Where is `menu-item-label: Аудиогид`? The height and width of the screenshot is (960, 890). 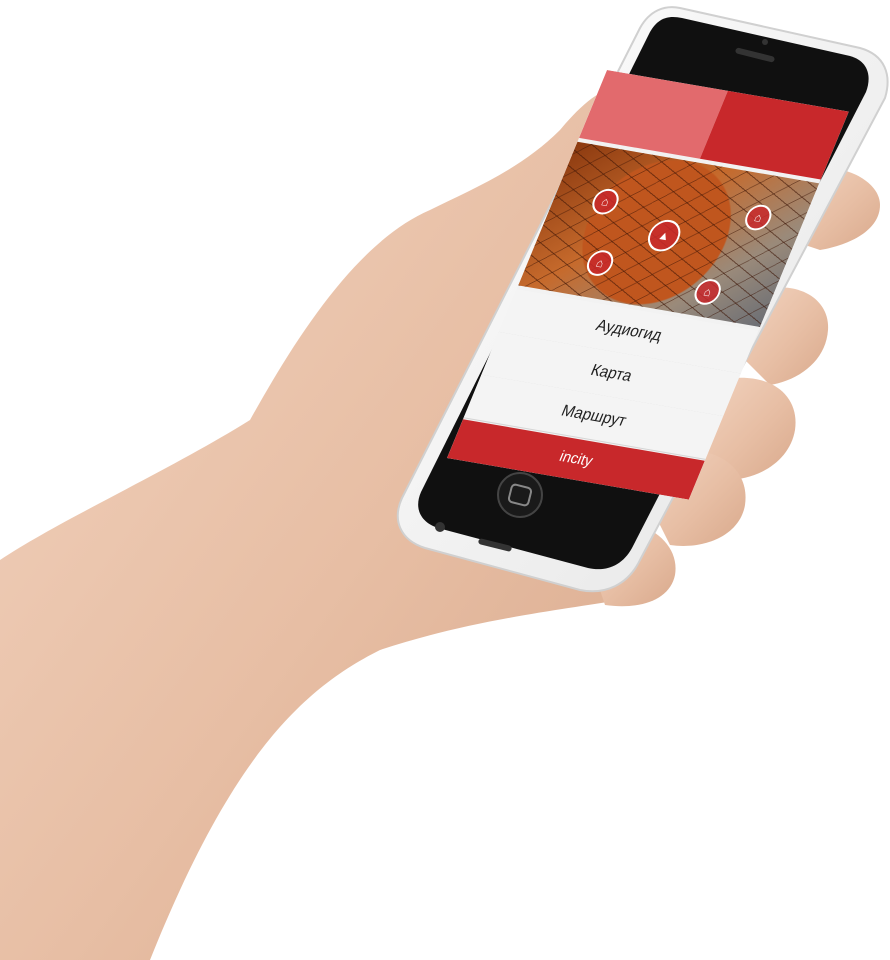 menu-item-label: Аудиогид is located at coordinates (629, 331).